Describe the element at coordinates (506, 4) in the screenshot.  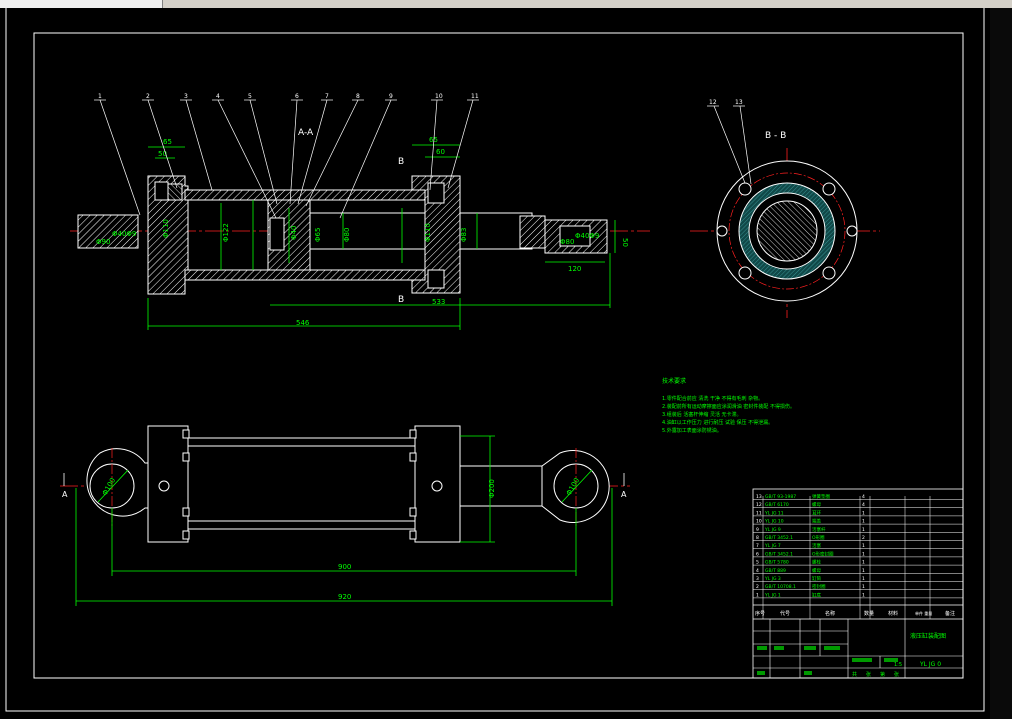
I see `window-title-bar` at that location.